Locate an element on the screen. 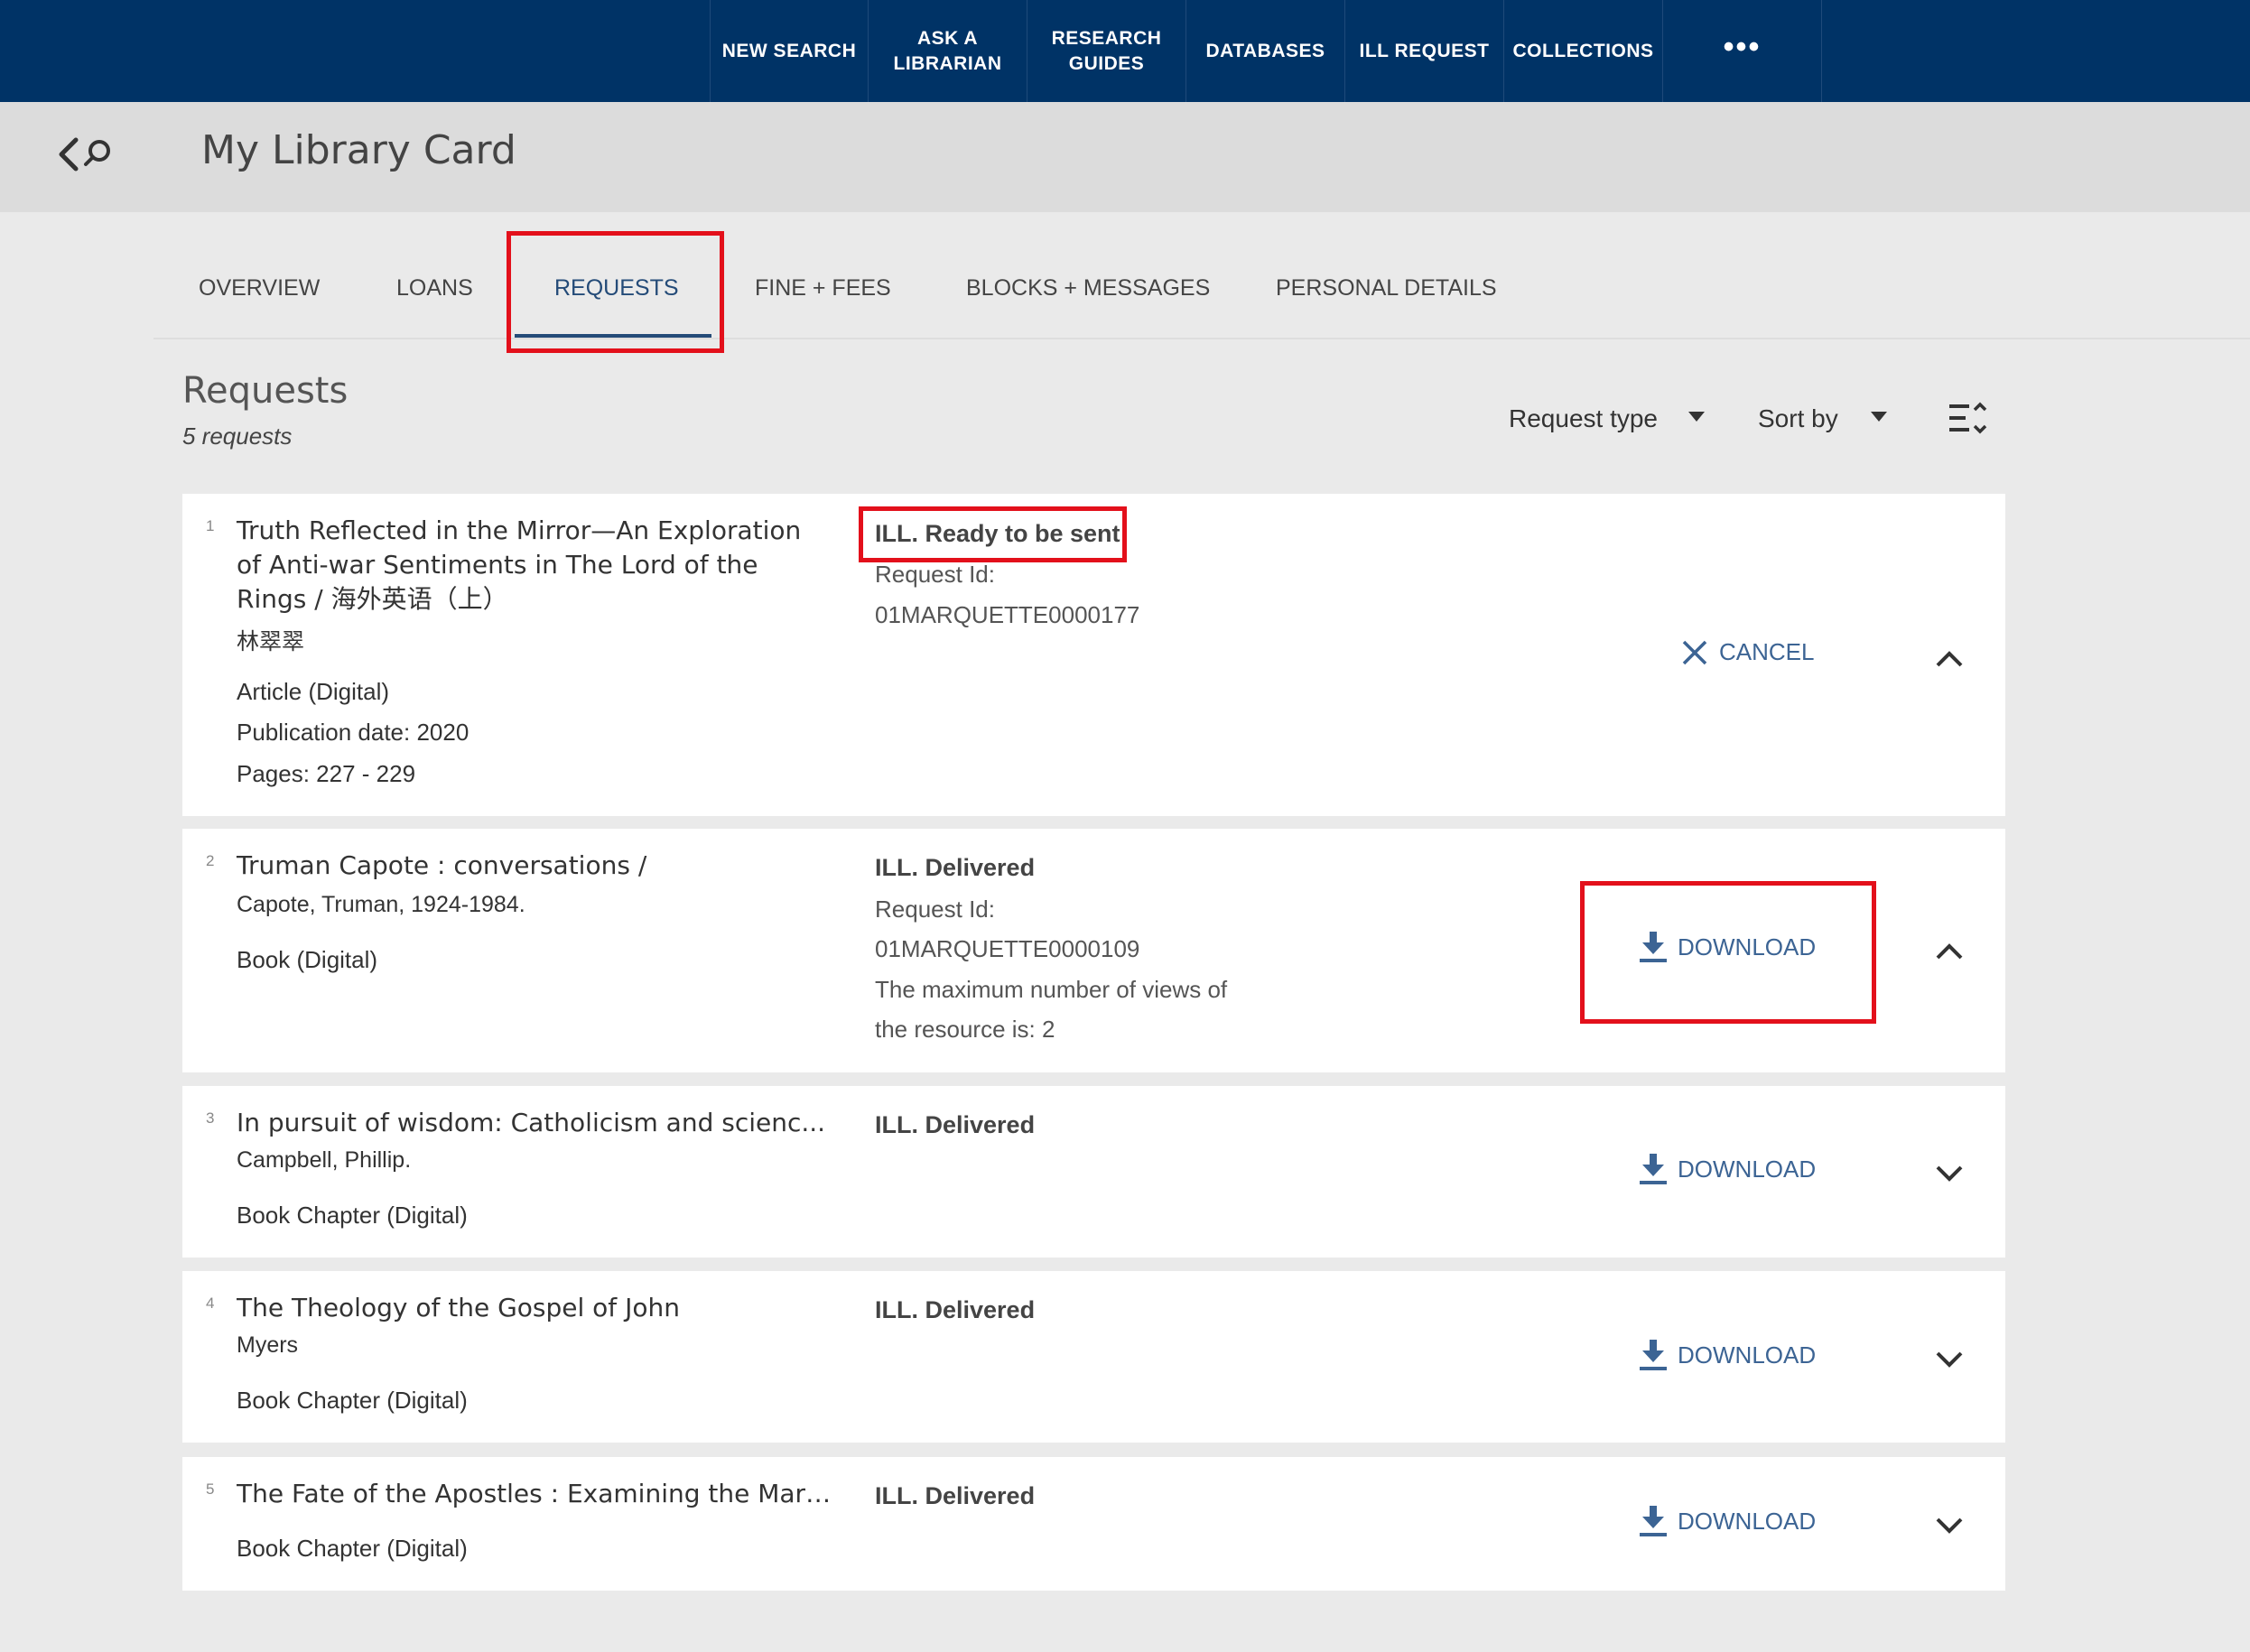 The height and width of the screenshot is (1652, 2250). expand-collapse-all-icon is located at coordinates (1967, 419).